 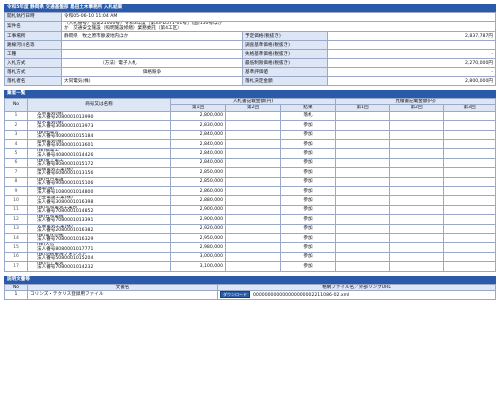 I want to click on col-header-no: No, so click(x=16, y=105).